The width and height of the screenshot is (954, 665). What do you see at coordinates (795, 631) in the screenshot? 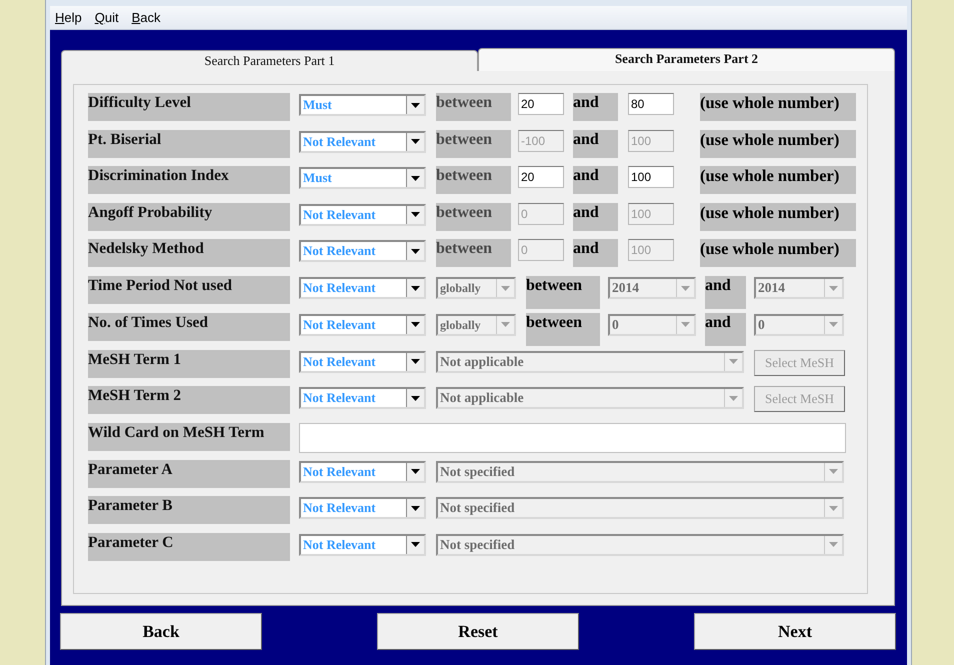
I see `nav-button: Next` at bounding box center [795, 631].